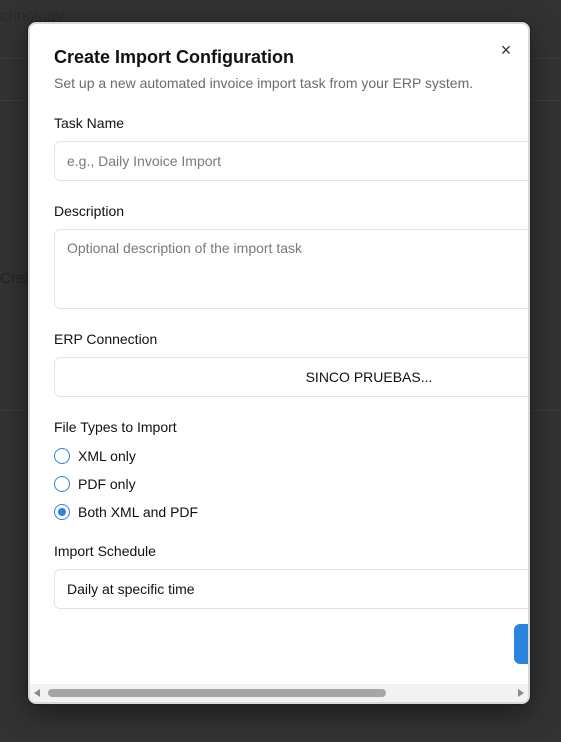 The image size is (561, 742). I want to click on import-schedule-label: Import Schedule, so click(105, 551).